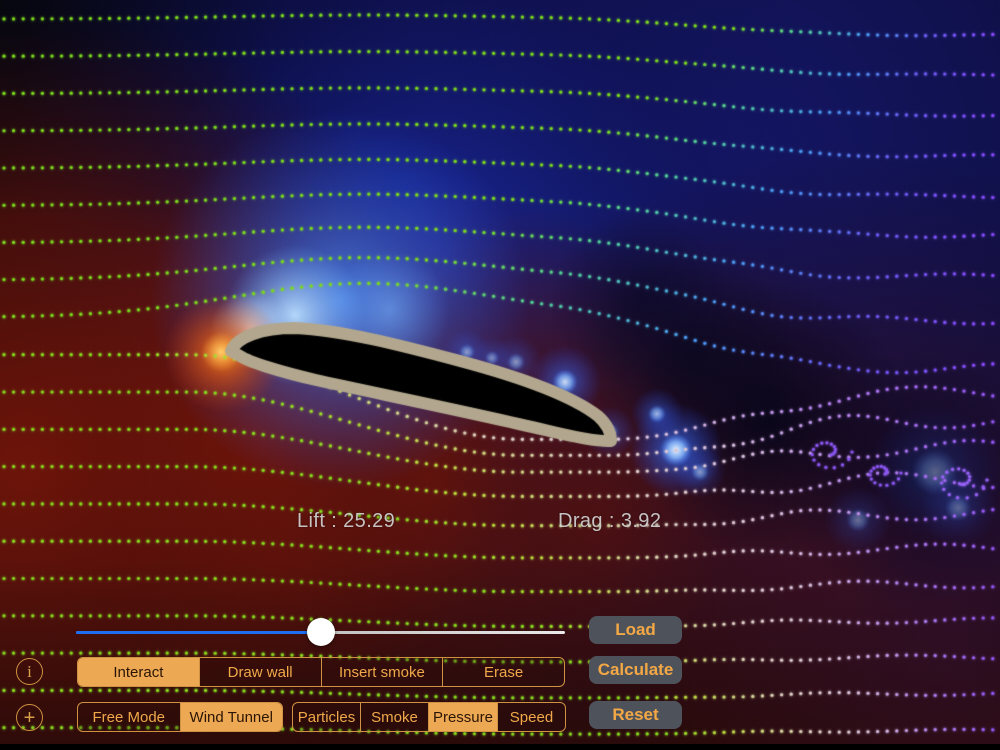 The width and height of the screenshot is (1000, 750). I want to click on info-icon: i, so click(29, 671).